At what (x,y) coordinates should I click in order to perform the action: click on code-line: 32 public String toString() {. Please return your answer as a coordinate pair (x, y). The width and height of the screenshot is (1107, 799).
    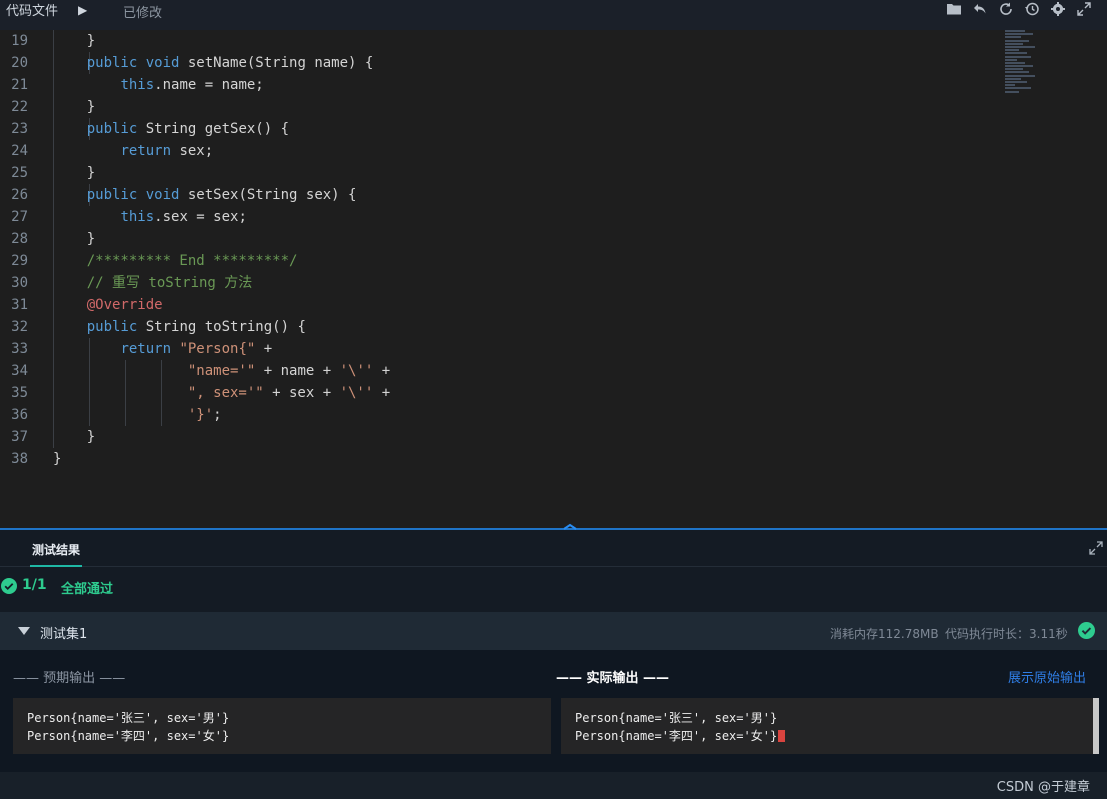
    Looking at the image, I should click on (500, 327).